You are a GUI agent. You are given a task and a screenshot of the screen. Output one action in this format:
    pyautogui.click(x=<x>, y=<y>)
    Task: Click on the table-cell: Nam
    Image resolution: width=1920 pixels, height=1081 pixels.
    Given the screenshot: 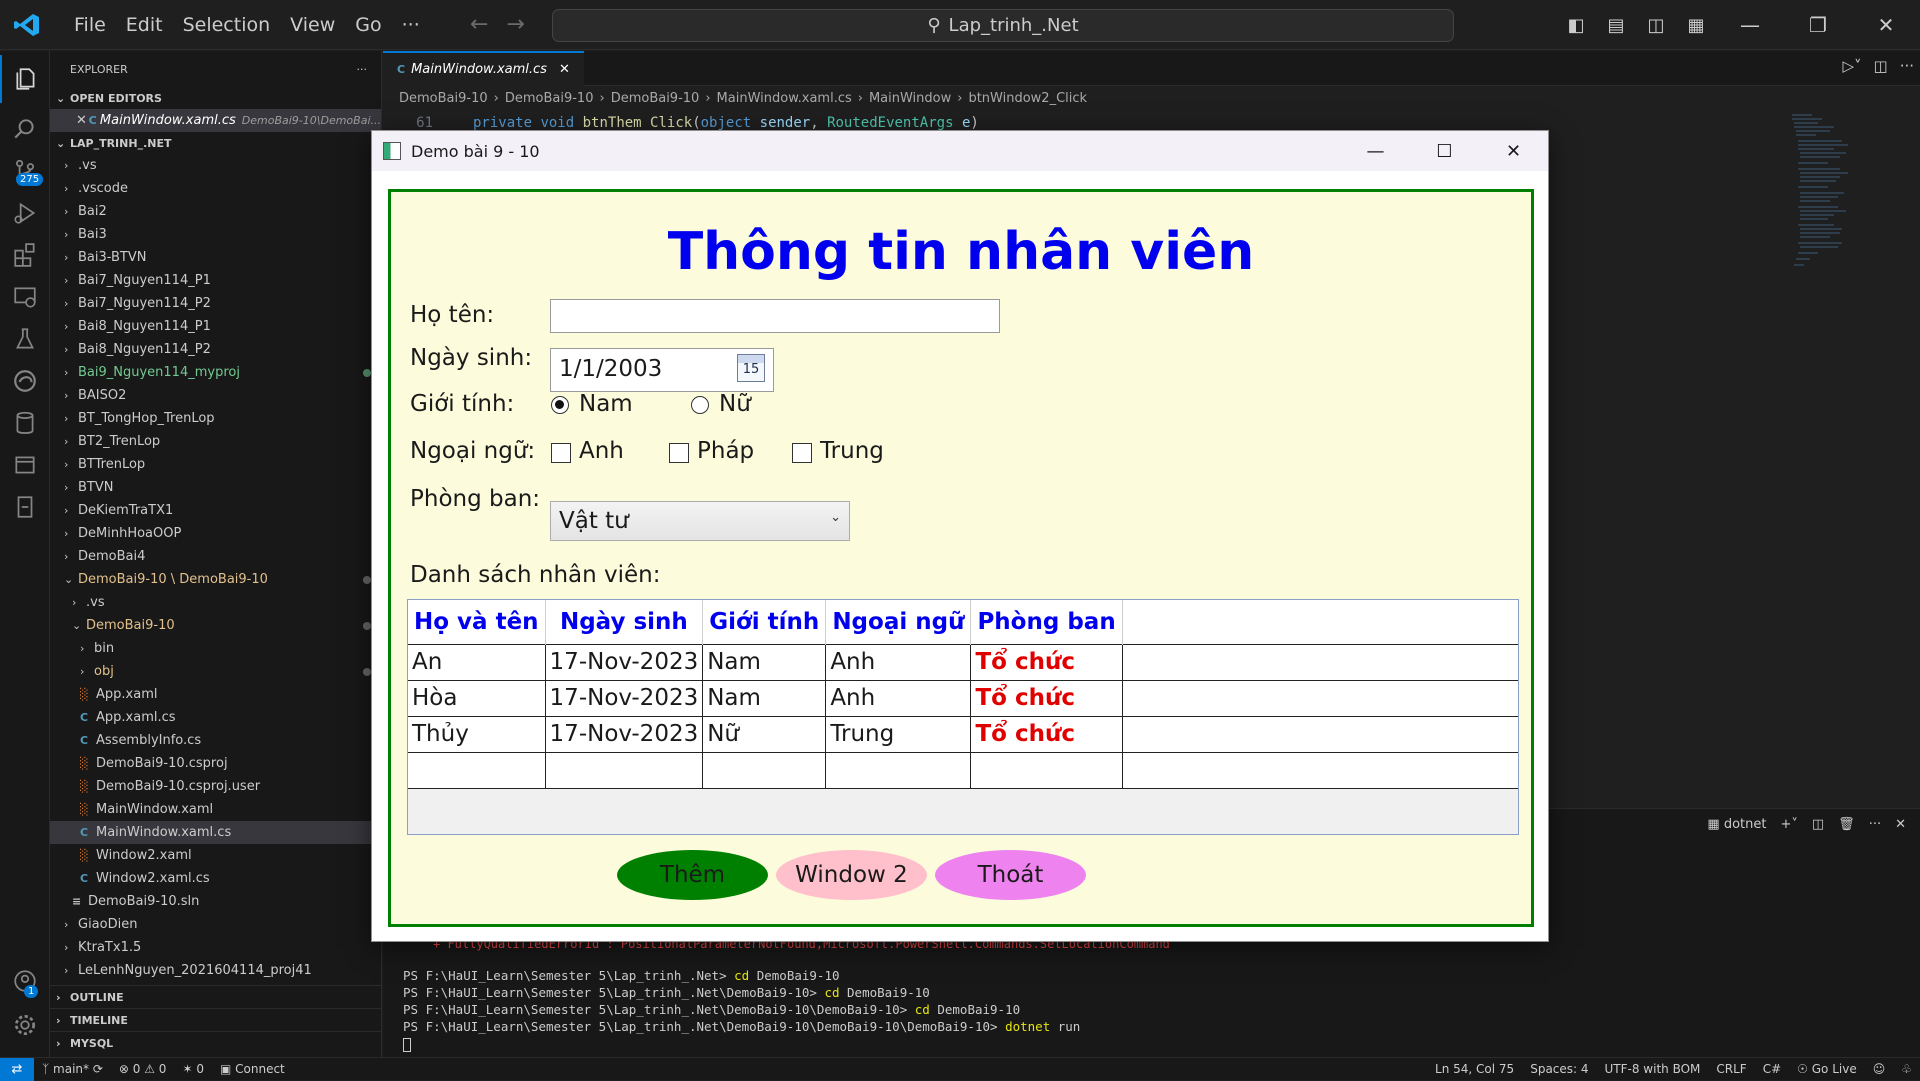 What is the action you would take?
    pyautogui.click(x=764, y=662)
    